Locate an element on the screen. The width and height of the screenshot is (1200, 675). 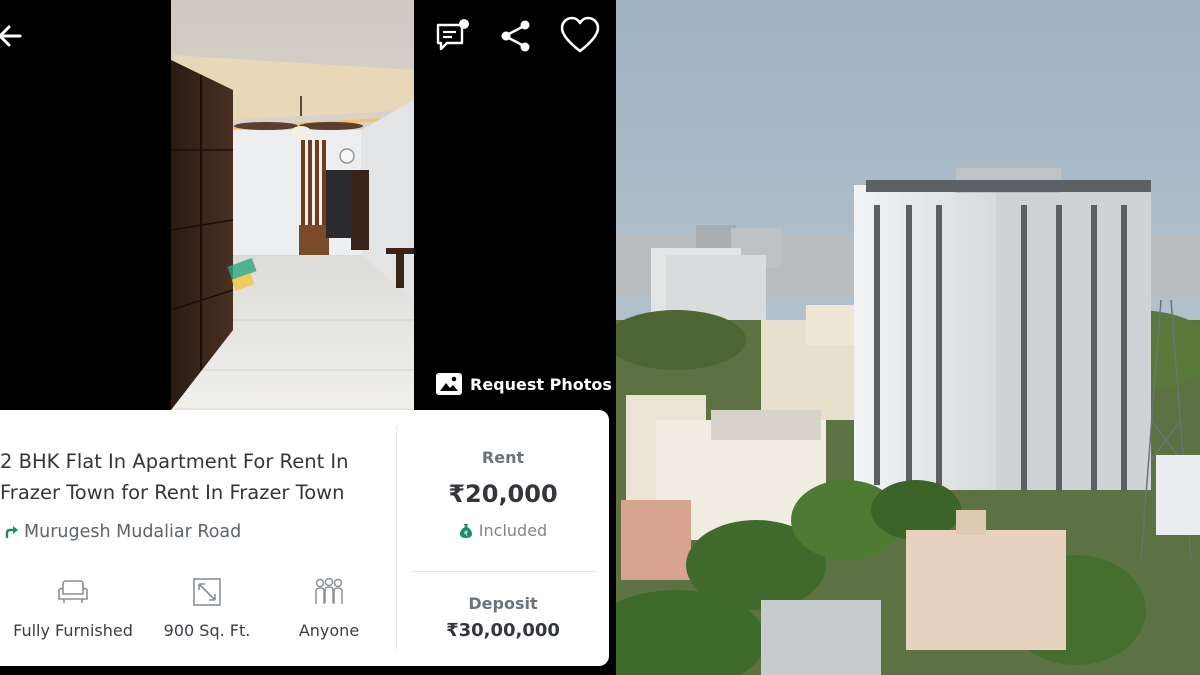
deposit-label: Deposit is located at coordinates (503, 603).